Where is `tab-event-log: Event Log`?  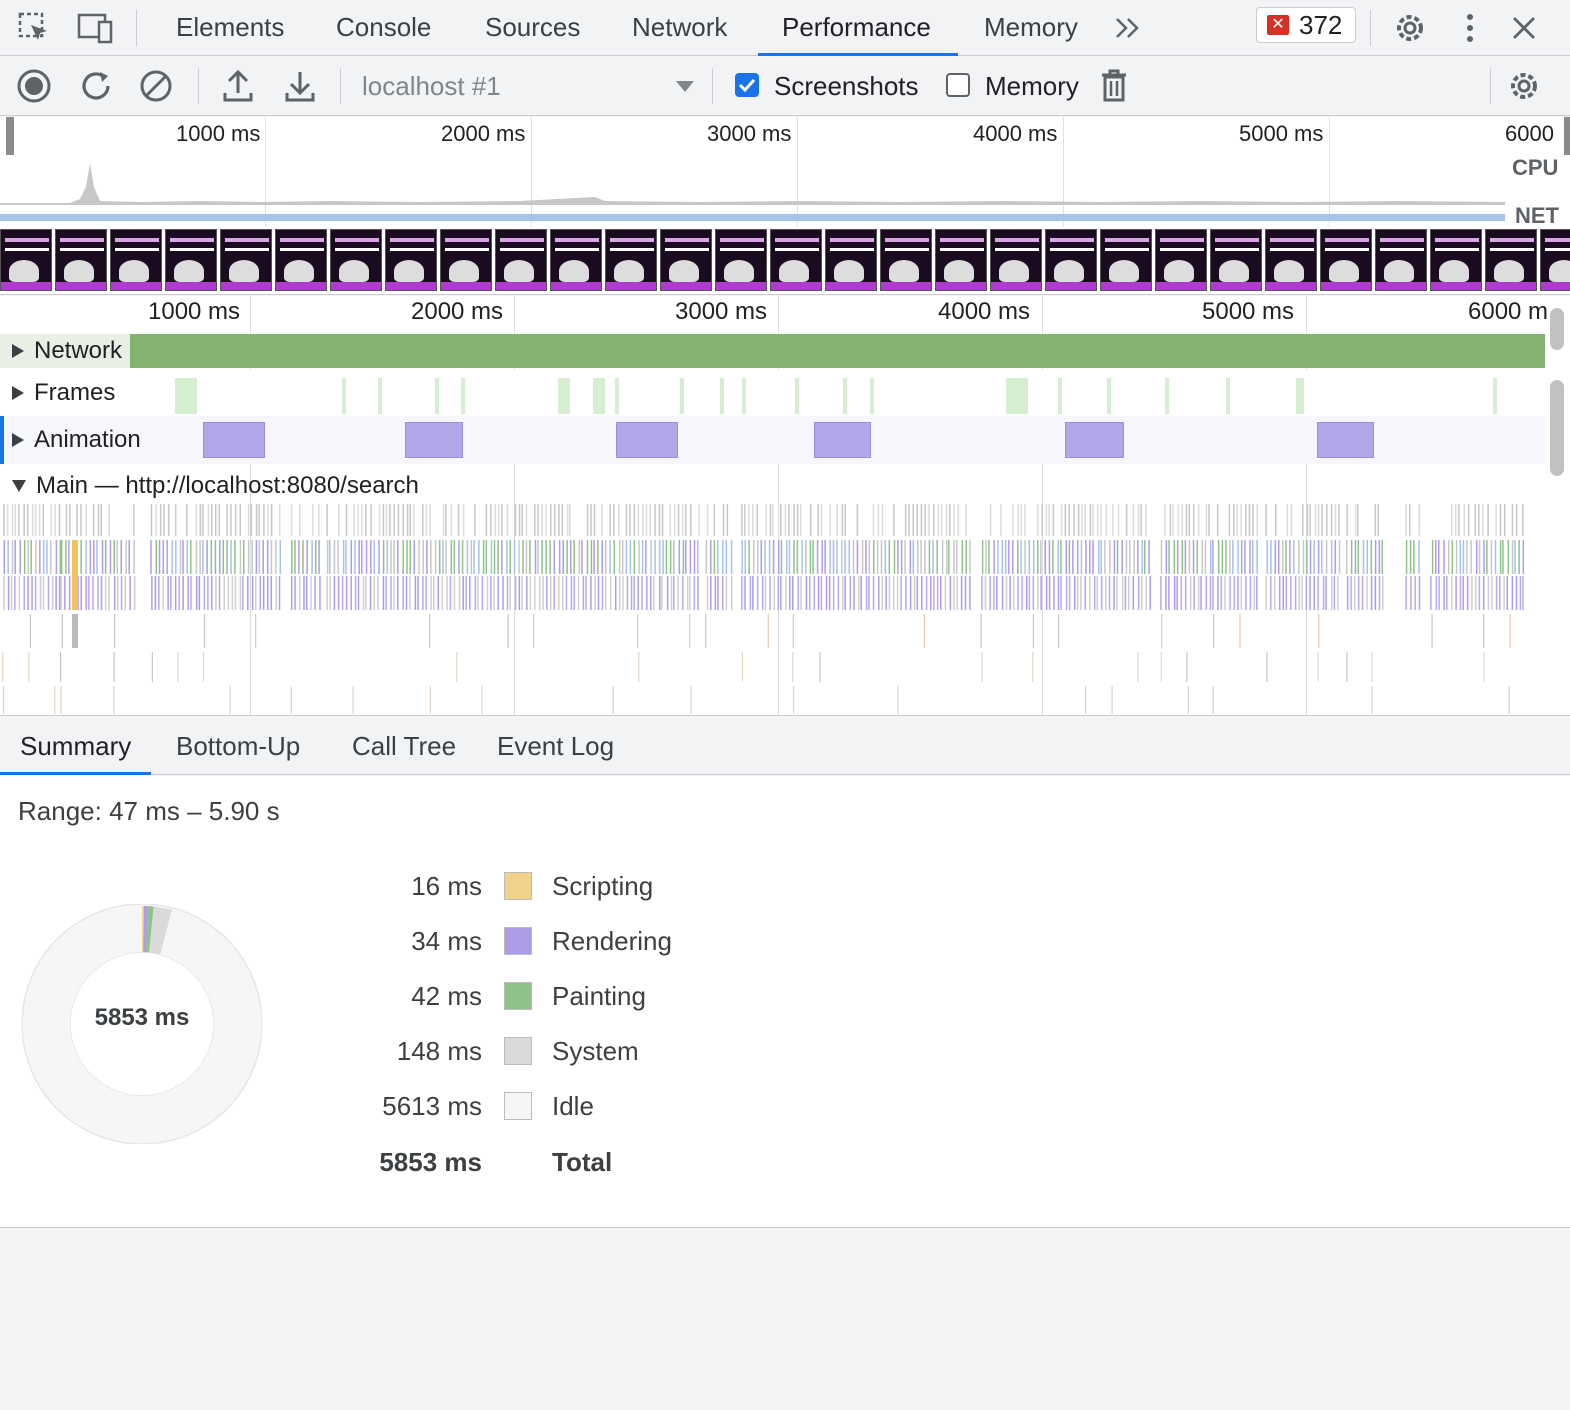 tab-event-log: Event Log is located at coordinates (555, 746).